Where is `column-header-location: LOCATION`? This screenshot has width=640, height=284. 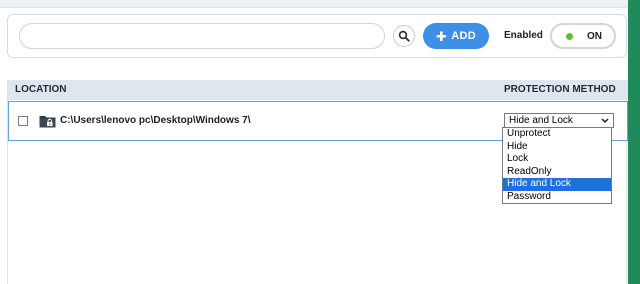 column-header-location: LOCATION is located at coordinates (40, 89).